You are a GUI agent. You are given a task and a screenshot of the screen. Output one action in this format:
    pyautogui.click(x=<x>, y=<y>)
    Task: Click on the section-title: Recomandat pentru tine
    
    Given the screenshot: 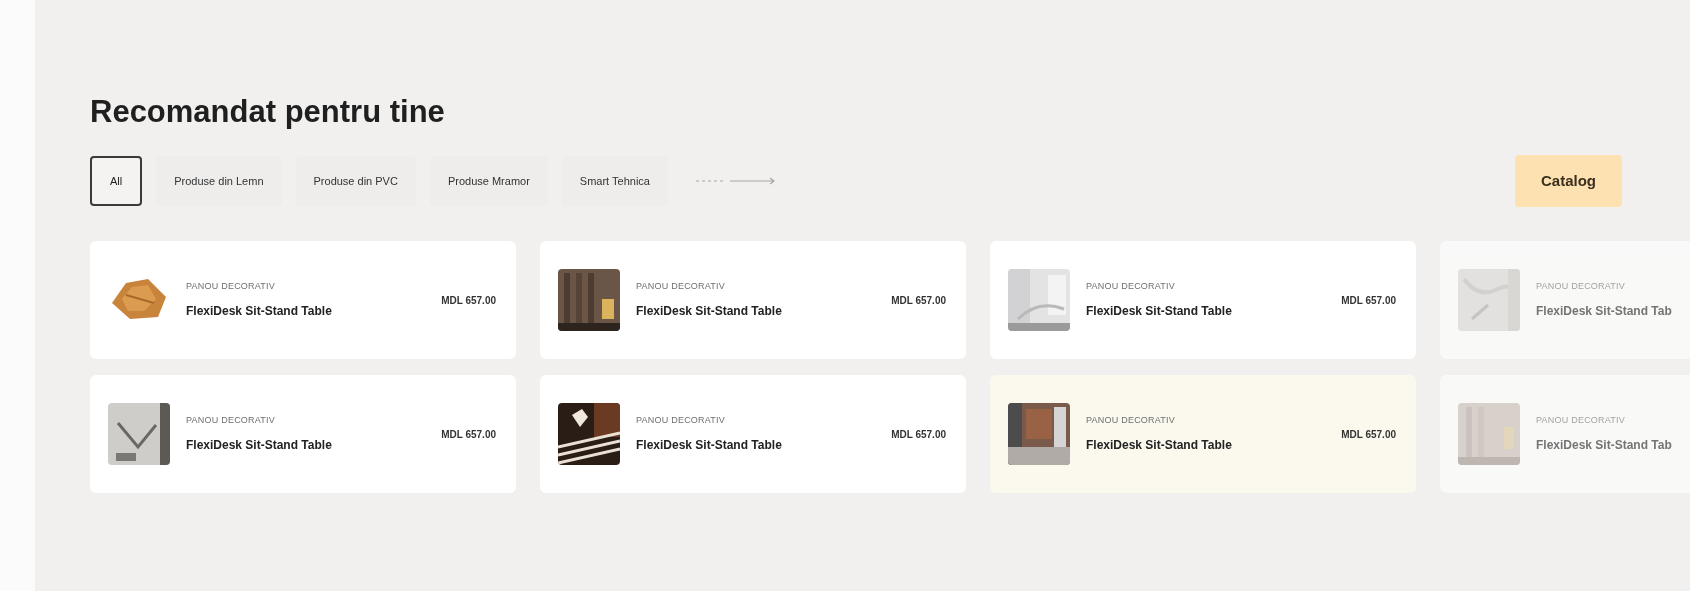 What is the action you would take?
    pyautogui.click(x=268, y=111)
    